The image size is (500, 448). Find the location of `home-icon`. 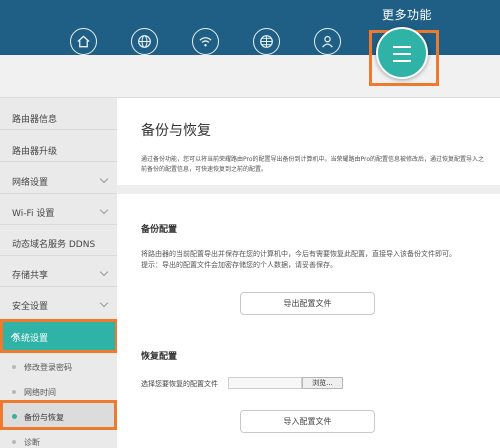

home-icon is located at coordinates (83, 41).